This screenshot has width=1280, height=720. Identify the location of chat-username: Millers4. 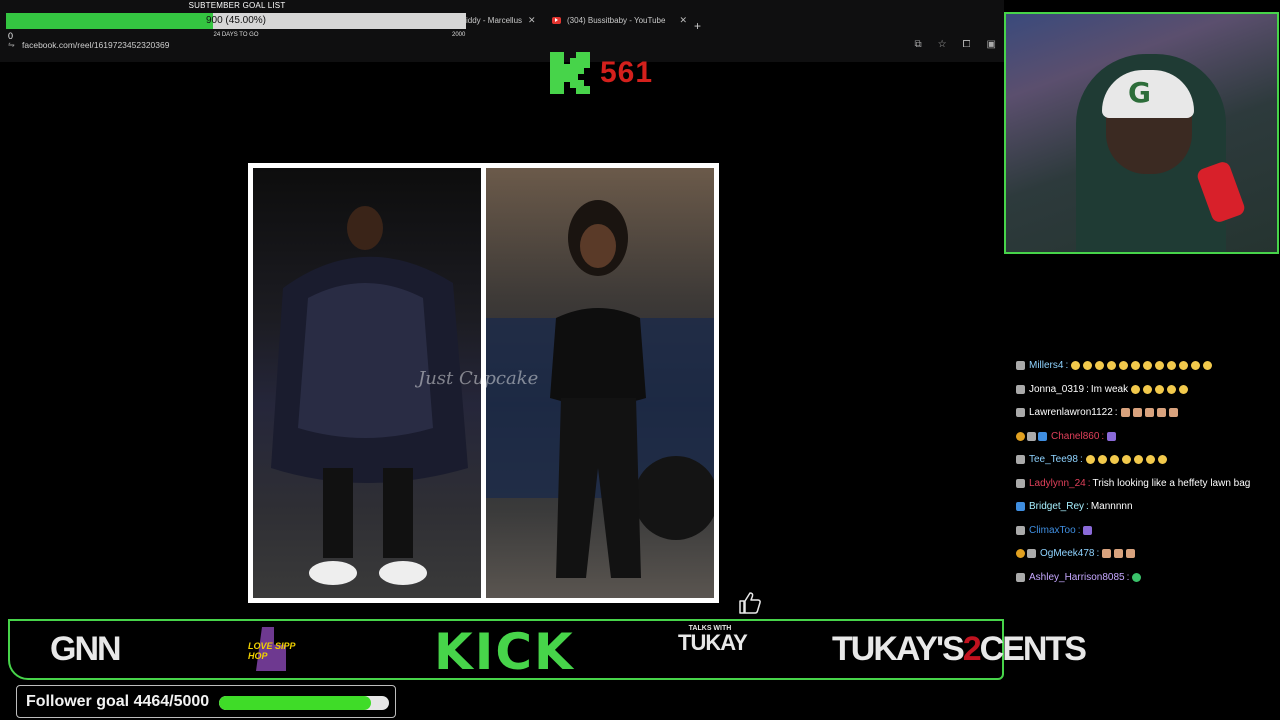
(1046, 365).